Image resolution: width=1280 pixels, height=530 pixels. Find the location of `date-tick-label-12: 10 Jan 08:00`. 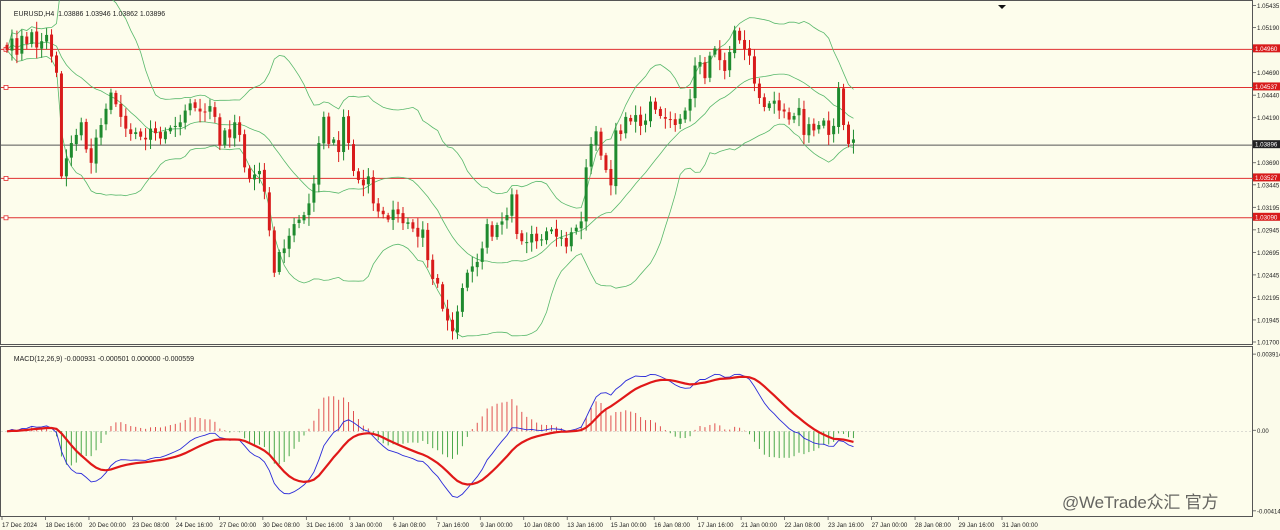

date-tick-label-12: 10 Jan 08:00 is located at coordinates (542, 525).